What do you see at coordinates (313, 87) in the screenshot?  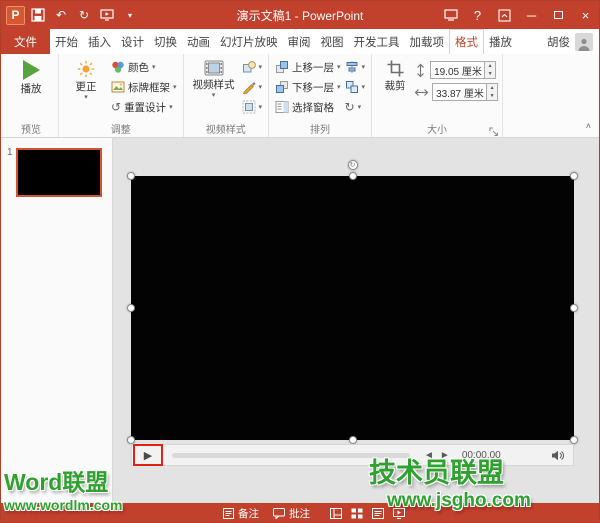 I see `send-backward-label: 下移一层` at bounding box center [313, 87].